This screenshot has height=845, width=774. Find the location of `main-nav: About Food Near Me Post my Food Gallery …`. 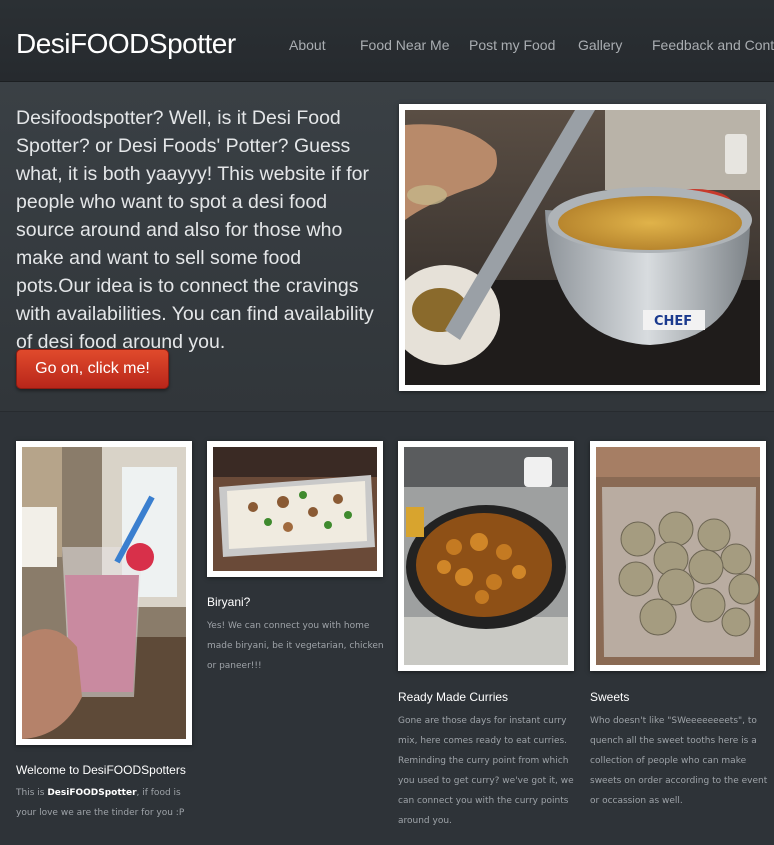

main-nav: About Food Near Me Post my Food Gallery … is located at coordinates (387, 47).